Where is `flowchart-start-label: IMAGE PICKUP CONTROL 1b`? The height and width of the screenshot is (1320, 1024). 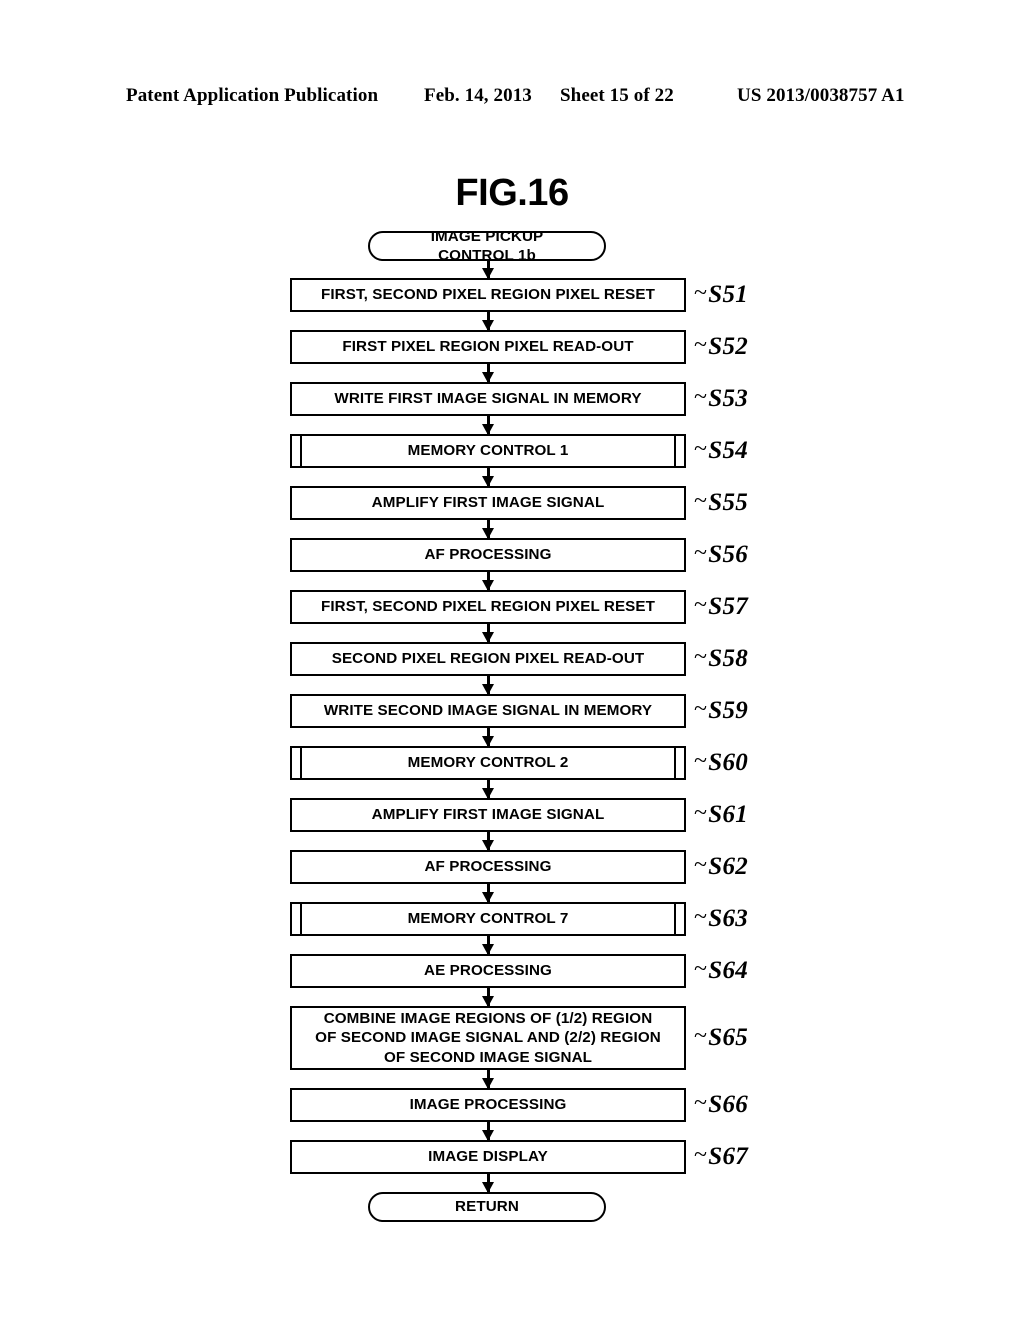
flowchart-start-label: IMAGE PICKUP CONTROL 1b is located at coordinates (487, 245).